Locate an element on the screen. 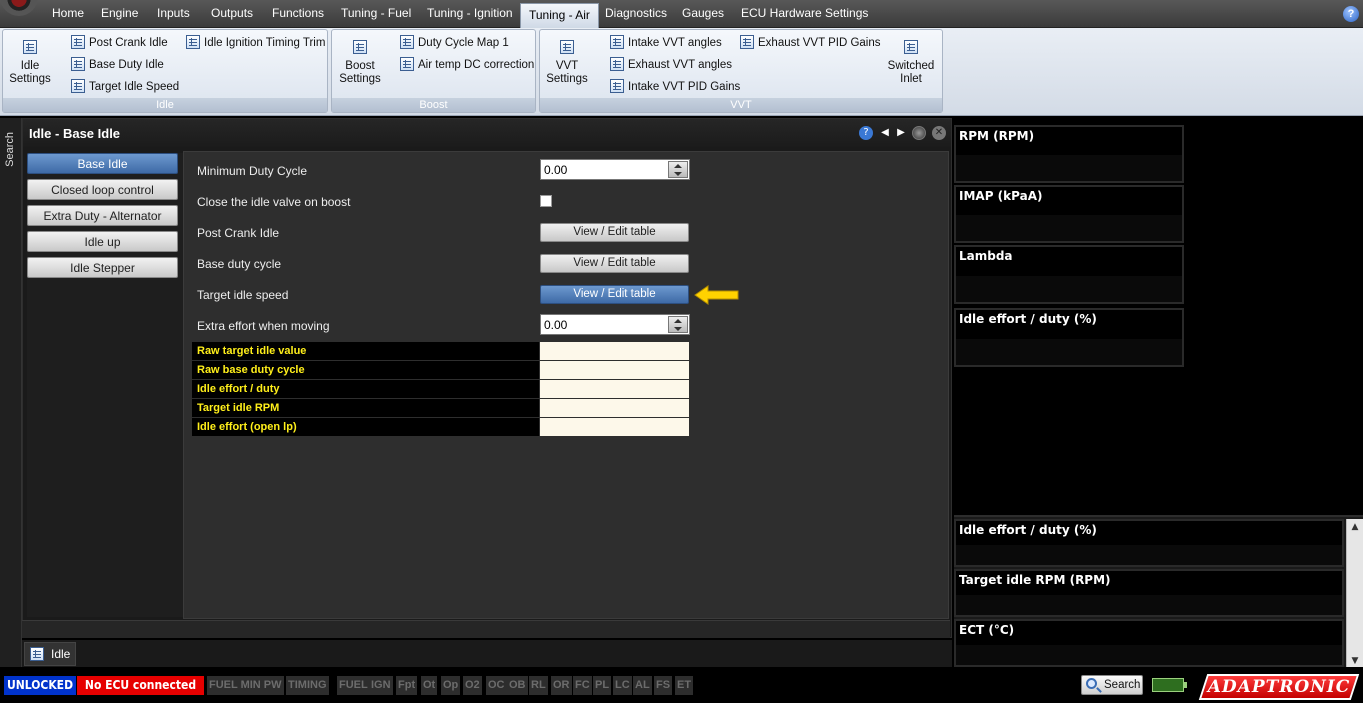  panel-title: Idle - Base Idle is located at coordinates (75, 133).